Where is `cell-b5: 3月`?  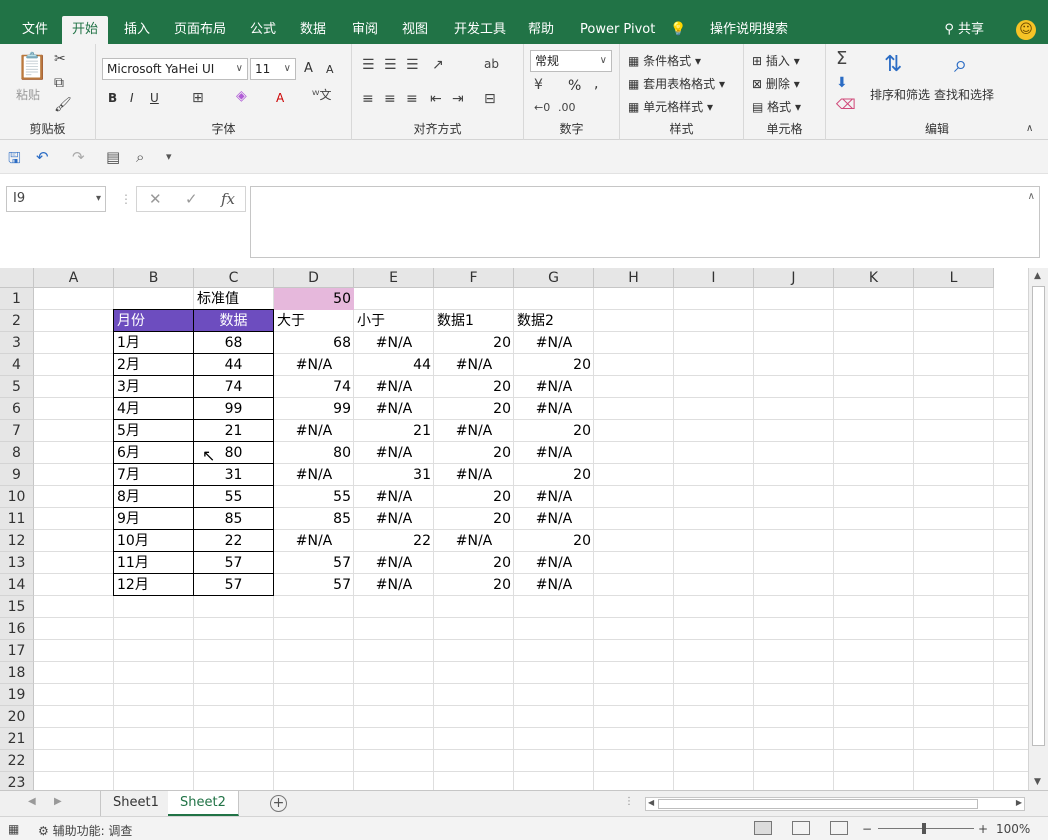 cell-b5: 3月 is located at coordinates (153, 386).